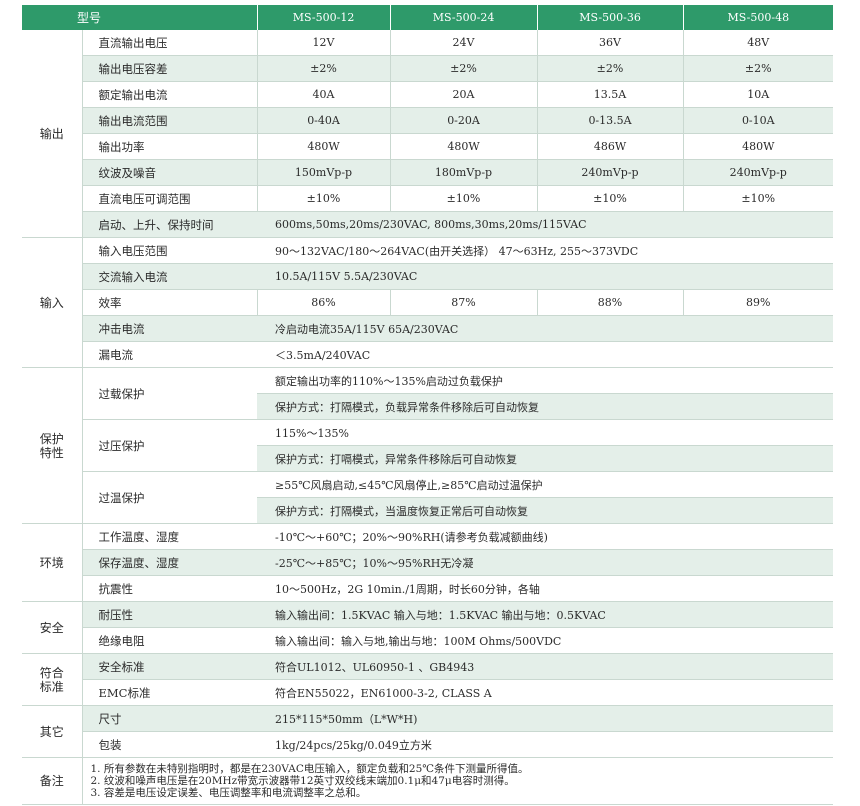 The image size is (860, 806). I want to click on category-protection: 保护 特性, so click(52, 445).